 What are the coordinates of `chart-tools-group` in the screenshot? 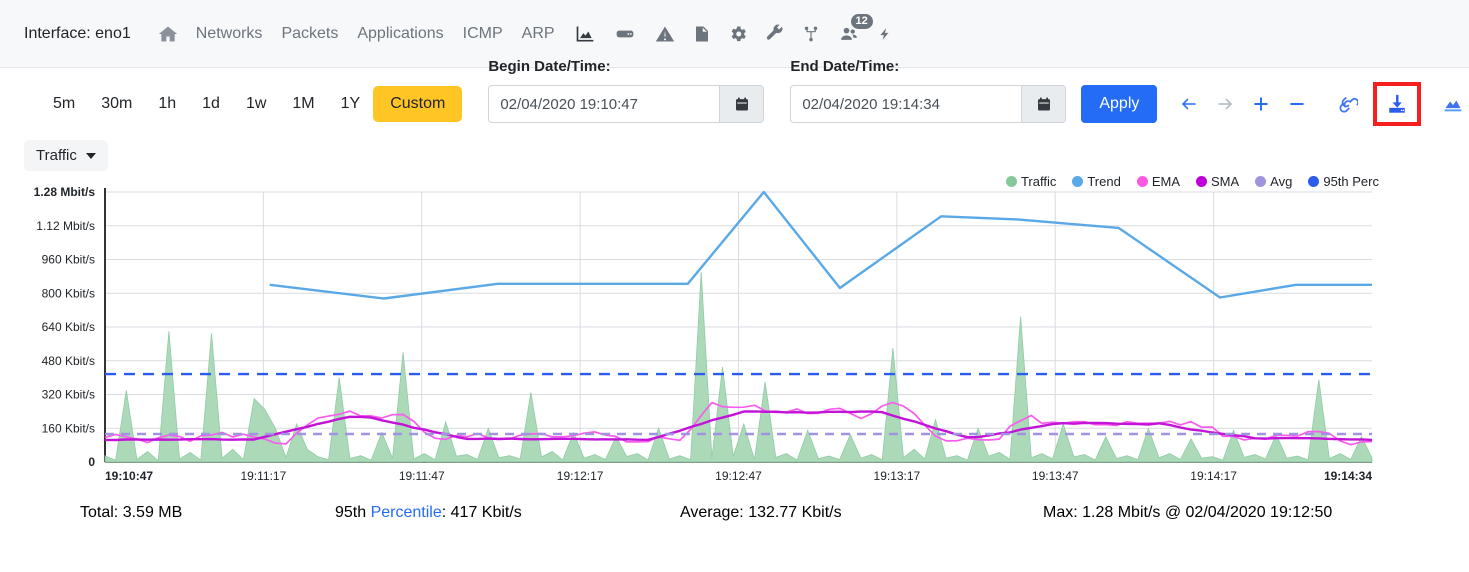 It's located at (1313, 104).